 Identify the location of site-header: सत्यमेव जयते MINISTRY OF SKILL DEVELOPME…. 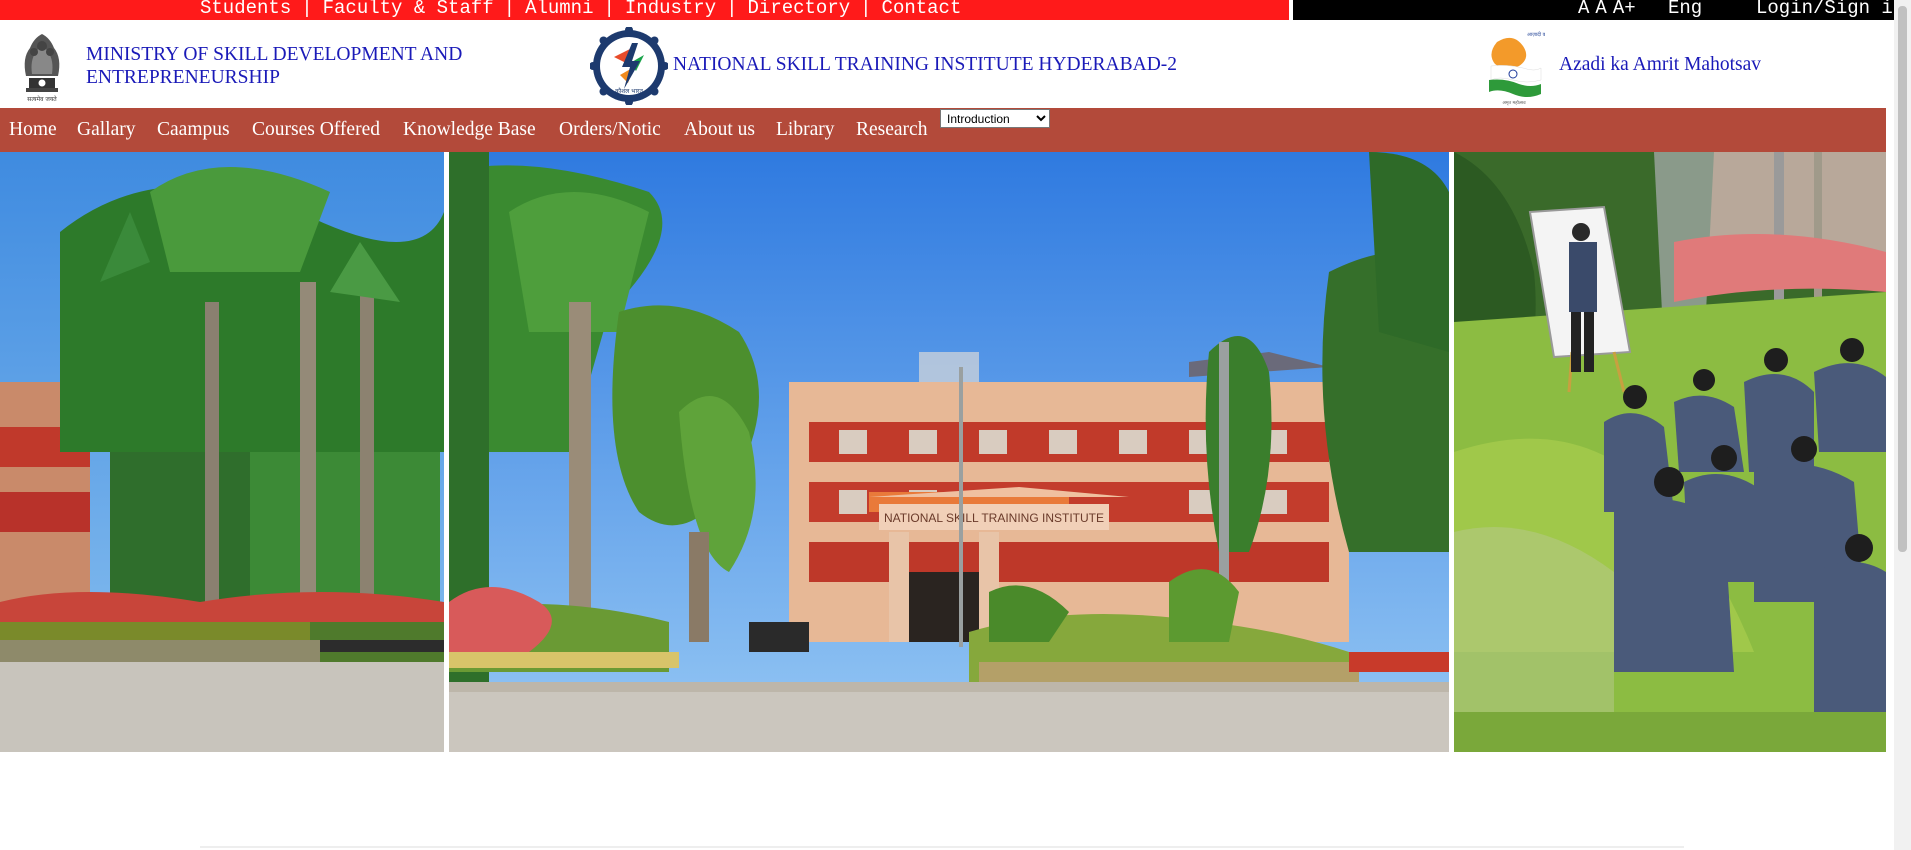
(955, 64).